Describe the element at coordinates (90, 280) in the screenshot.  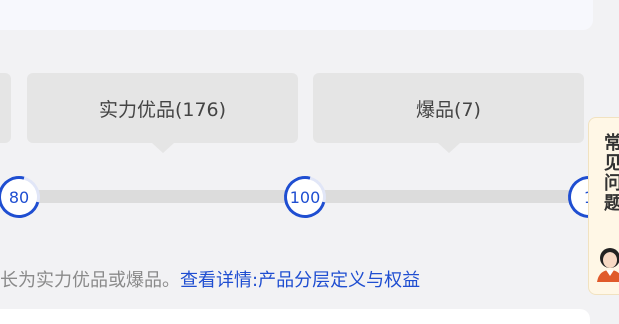
I see `tier-note-text: 长为实力优品或爆品。` at that location.